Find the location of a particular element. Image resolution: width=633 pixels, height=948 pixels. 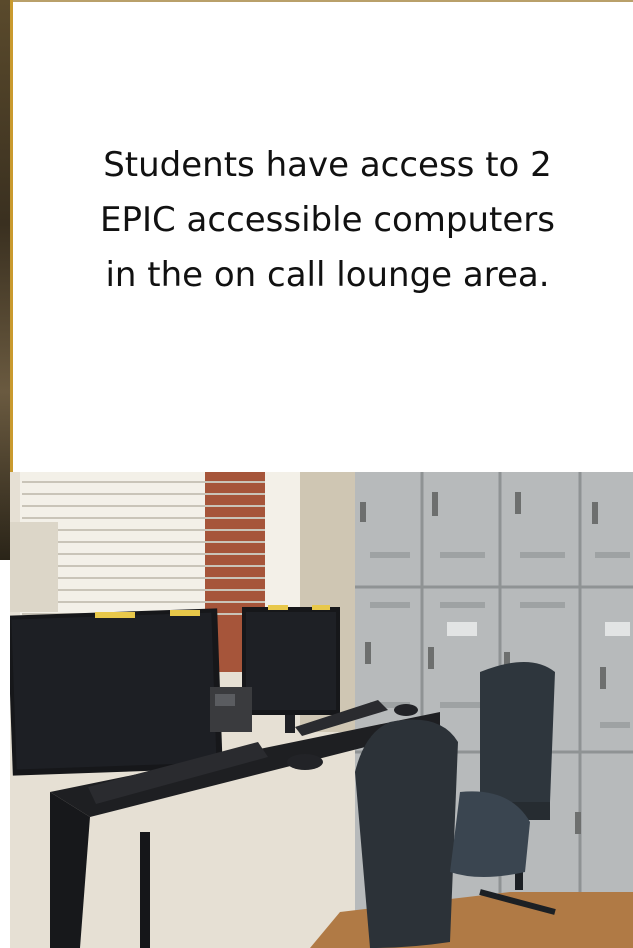

caption-line-2: EPIC accessible computers is located at coordinates (327, 220).